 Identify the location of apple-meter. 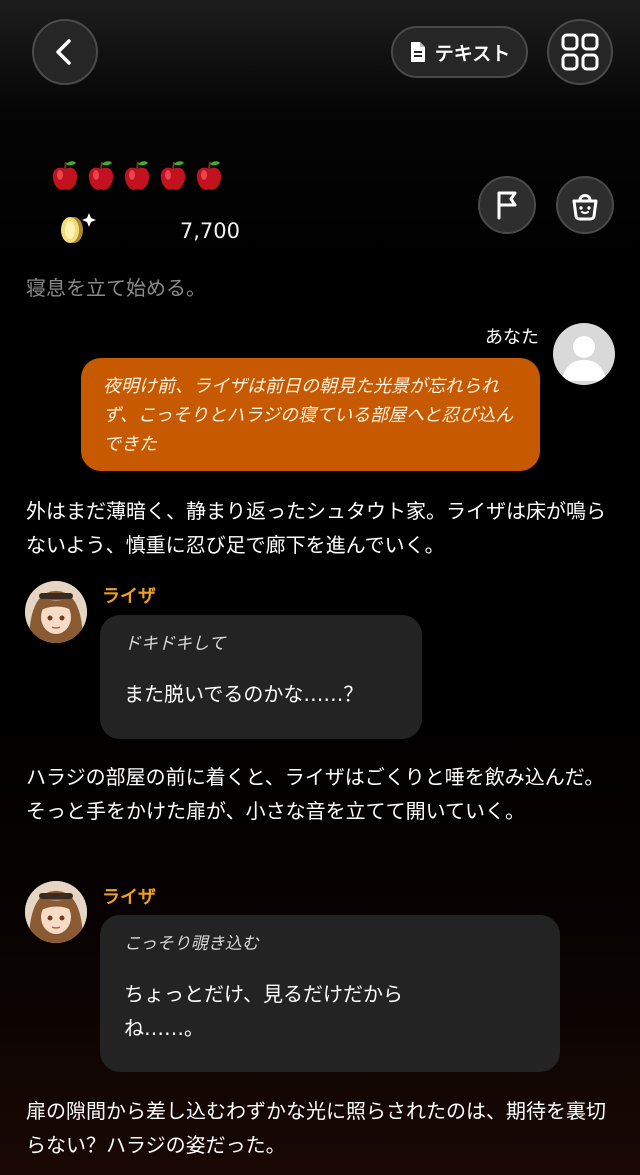
(137, 176).